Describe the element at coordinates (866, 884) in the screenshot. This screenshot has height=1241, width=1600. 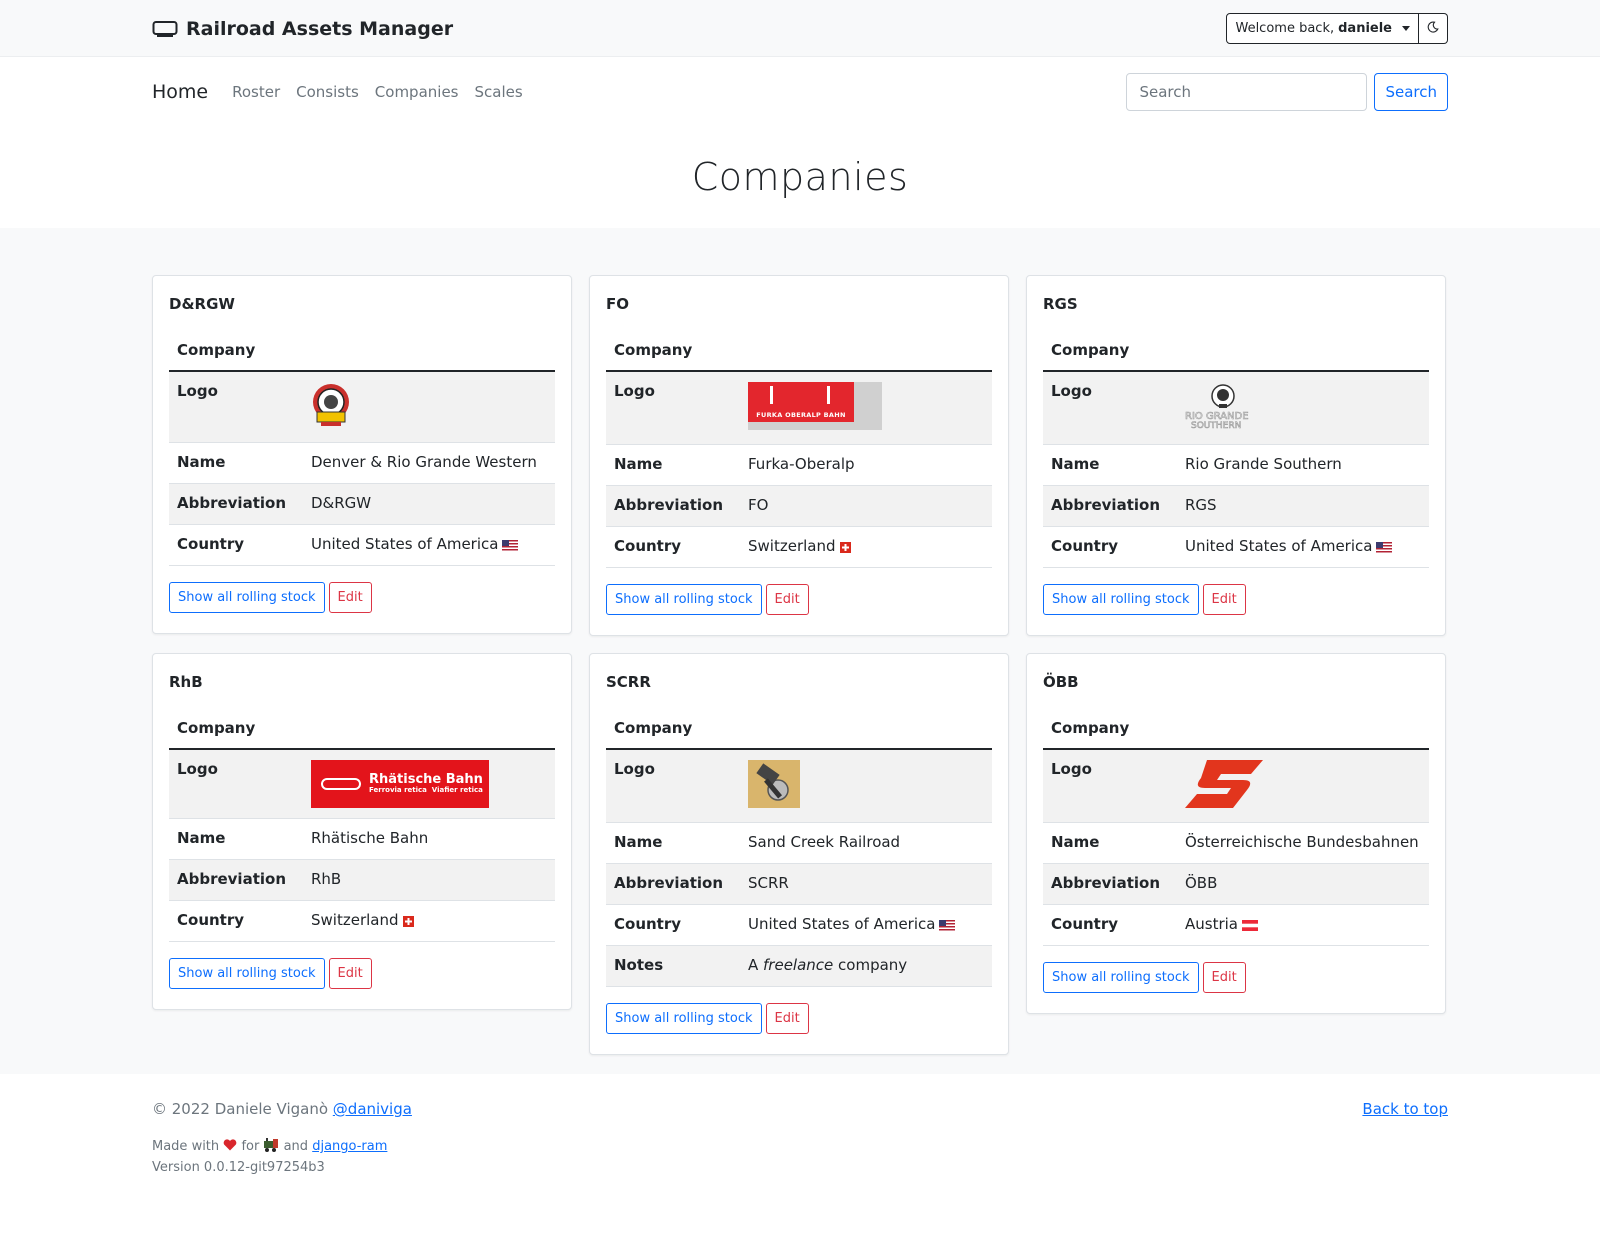
I see `abbreviation-value: SCRR` at that location.